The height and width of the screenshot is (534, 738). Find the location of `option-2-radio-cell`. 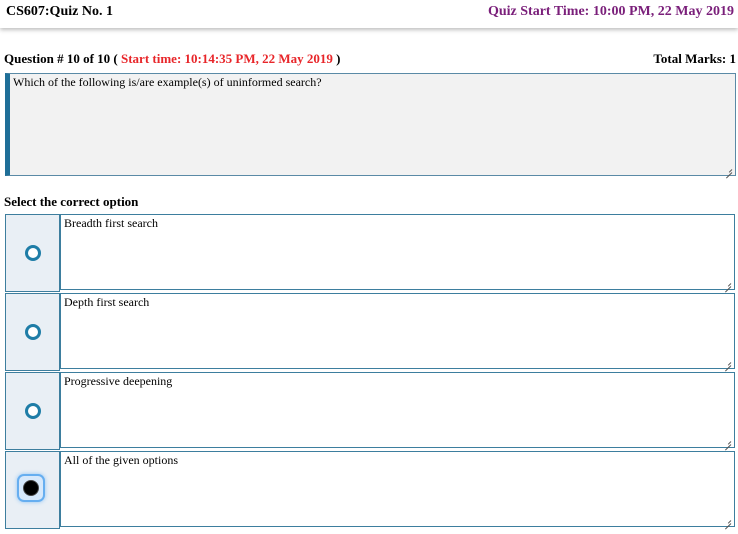

option-2-radio-cell is located at coordinates (32, 332).